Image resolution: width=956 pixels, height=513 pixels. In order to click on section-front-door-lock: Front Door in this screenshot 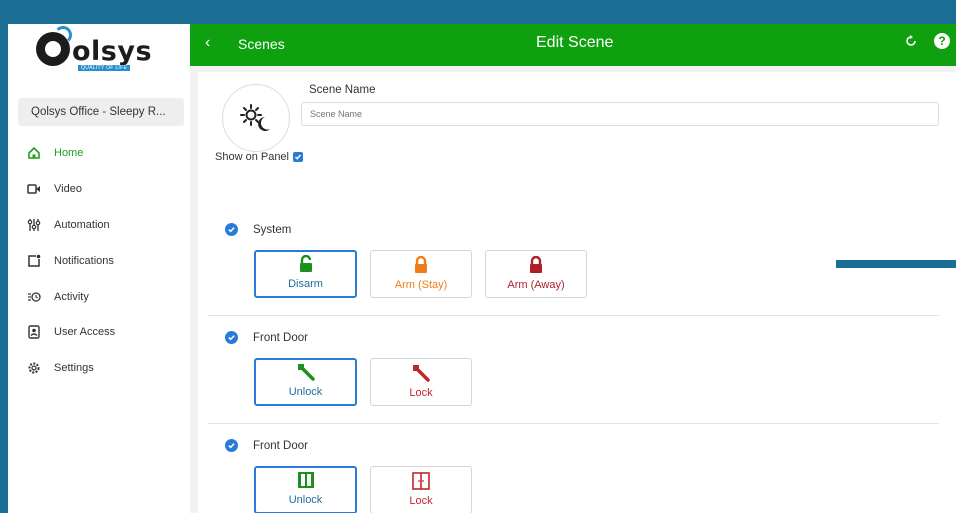, I will do `click(266, 337)`.